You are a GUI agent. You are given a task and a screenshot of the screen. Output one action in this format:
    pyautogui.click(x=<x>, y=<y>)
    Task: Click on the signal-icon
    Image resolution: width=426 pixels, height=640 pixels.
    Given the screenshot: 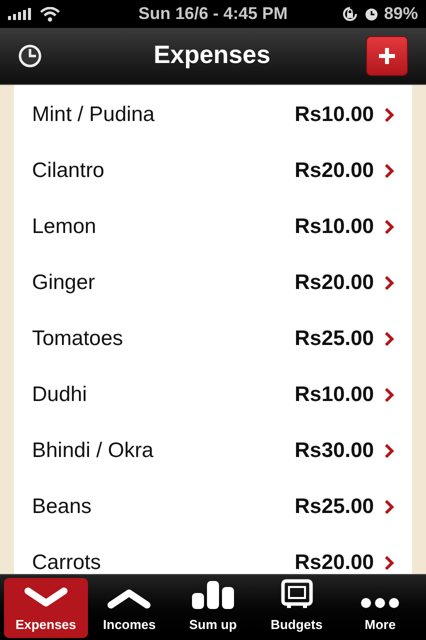 What is the action you would take?
    pyautogui.click(x=20, y=14)
    